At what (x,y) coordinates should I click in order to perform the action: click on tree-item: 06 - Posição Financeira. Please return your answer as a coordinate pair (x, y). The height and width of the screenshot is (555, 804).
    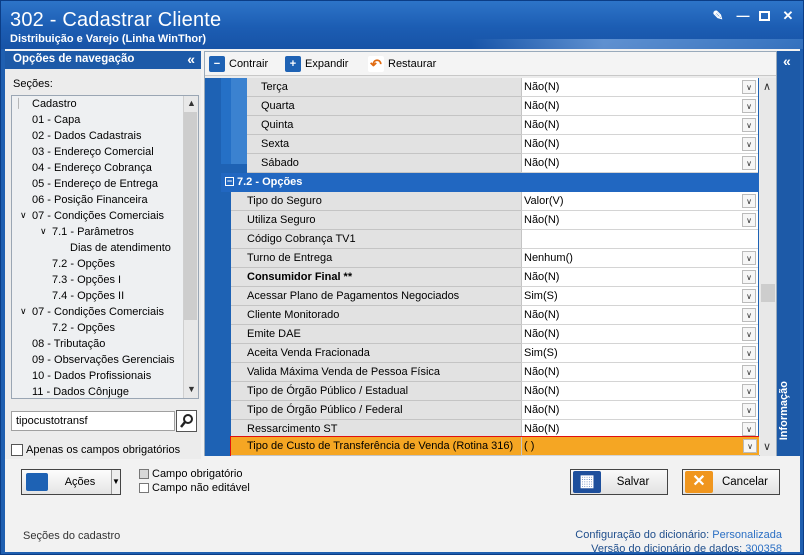
    Looking at the image, I should click on (90, 200).